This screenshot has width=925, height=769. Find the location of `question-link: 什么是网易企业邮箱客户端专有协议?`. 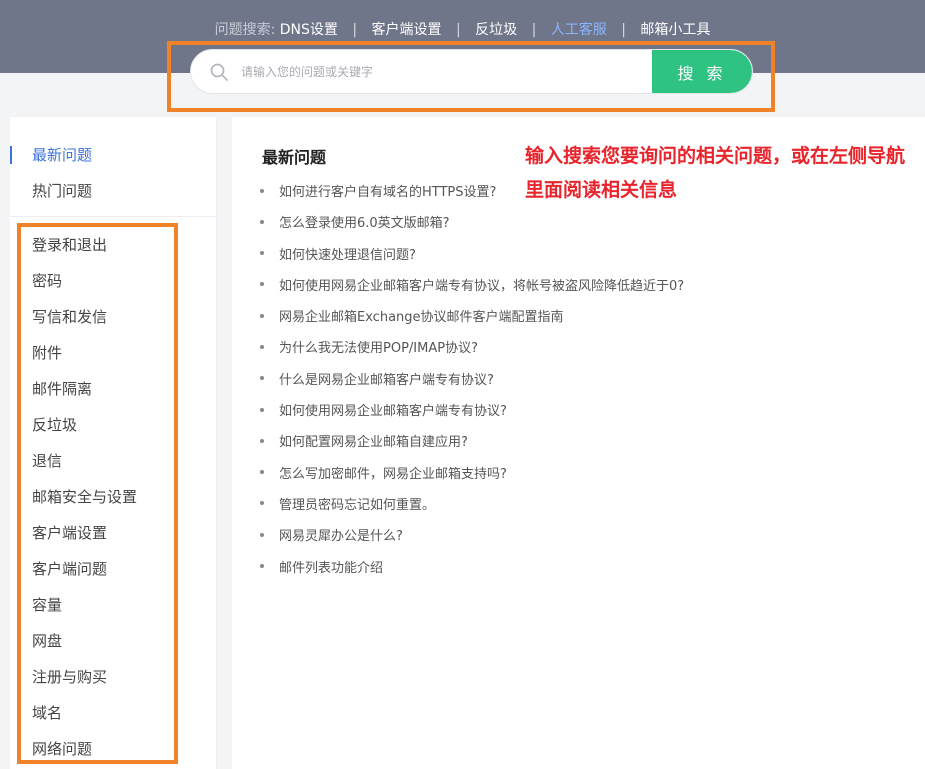

question-link: 什么是网易企业邮箱客户端专有协议? is located at coordinates (386, 380).